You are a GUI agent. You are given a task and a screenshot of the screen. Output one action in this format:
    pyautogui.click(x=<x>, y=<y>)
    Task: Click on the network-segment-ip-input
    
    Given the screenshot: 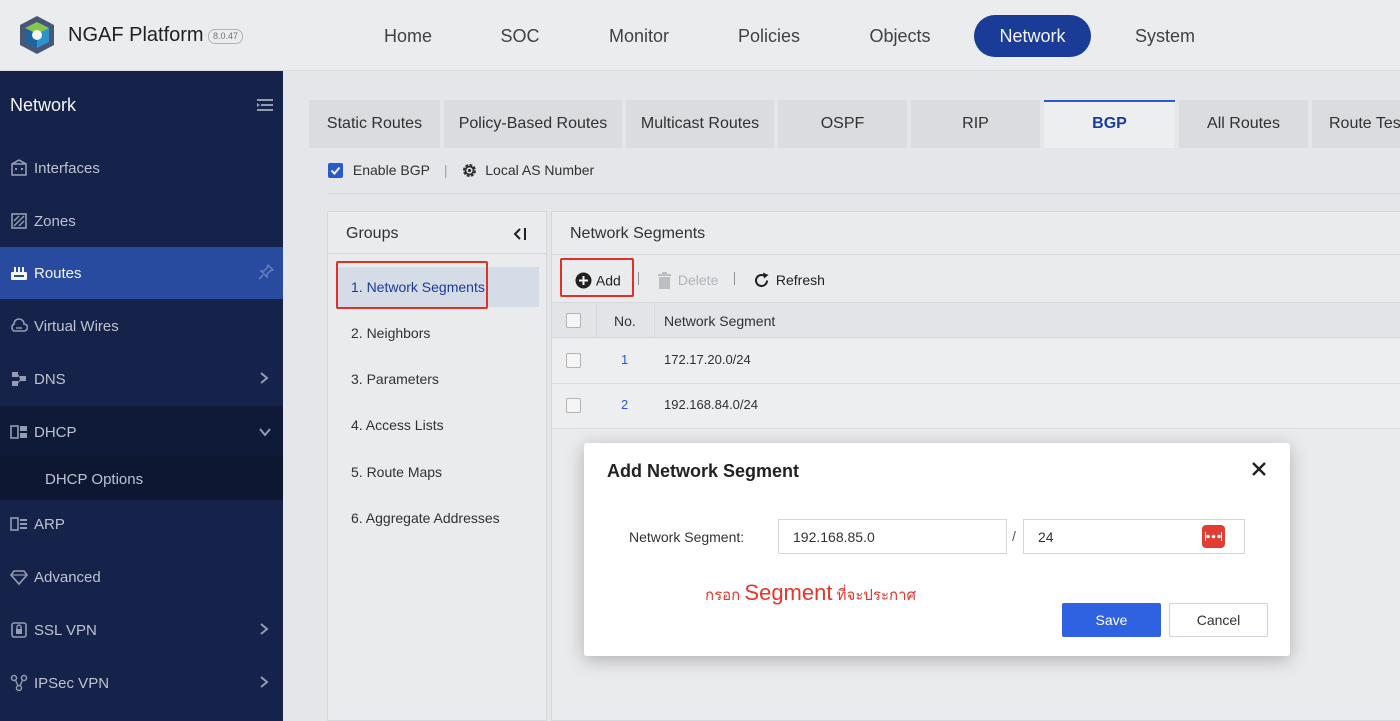 What is the action you would take?
    pyautogui.click(x=892, y=536)
    